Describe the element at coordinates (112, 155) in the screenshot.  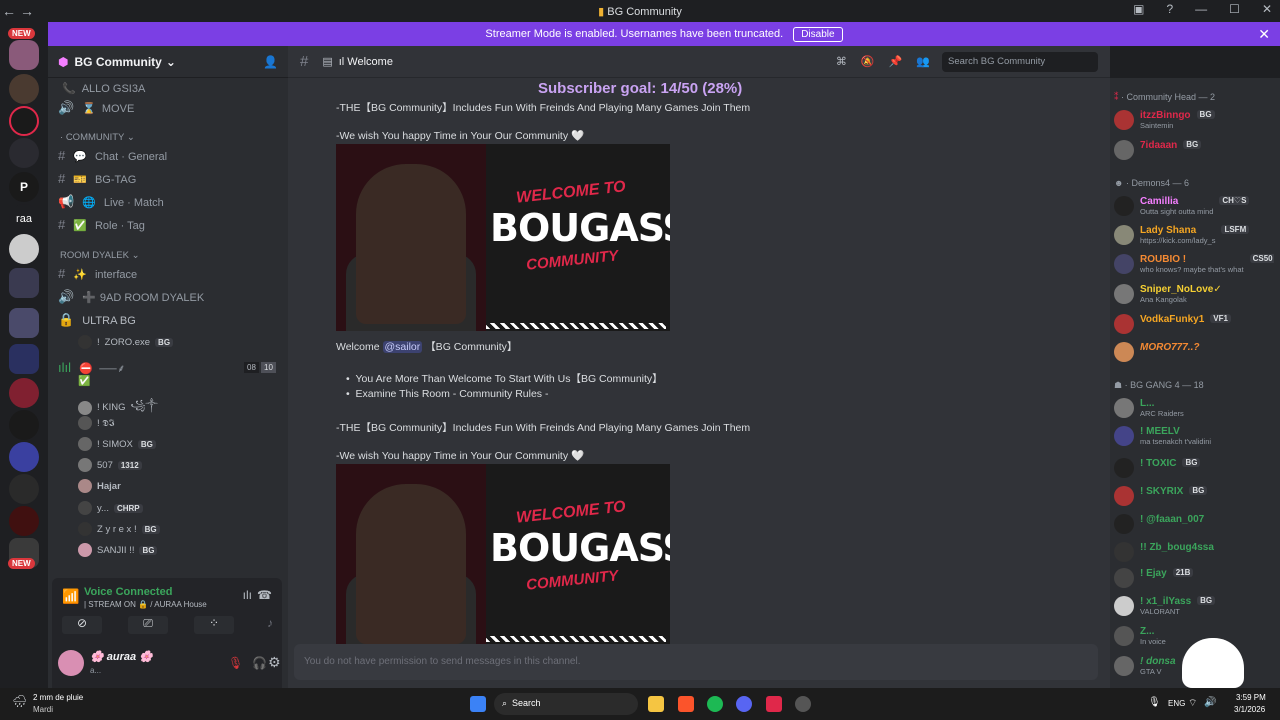
I see `channel-chat-general: # 💬 Chat · General` at that location.